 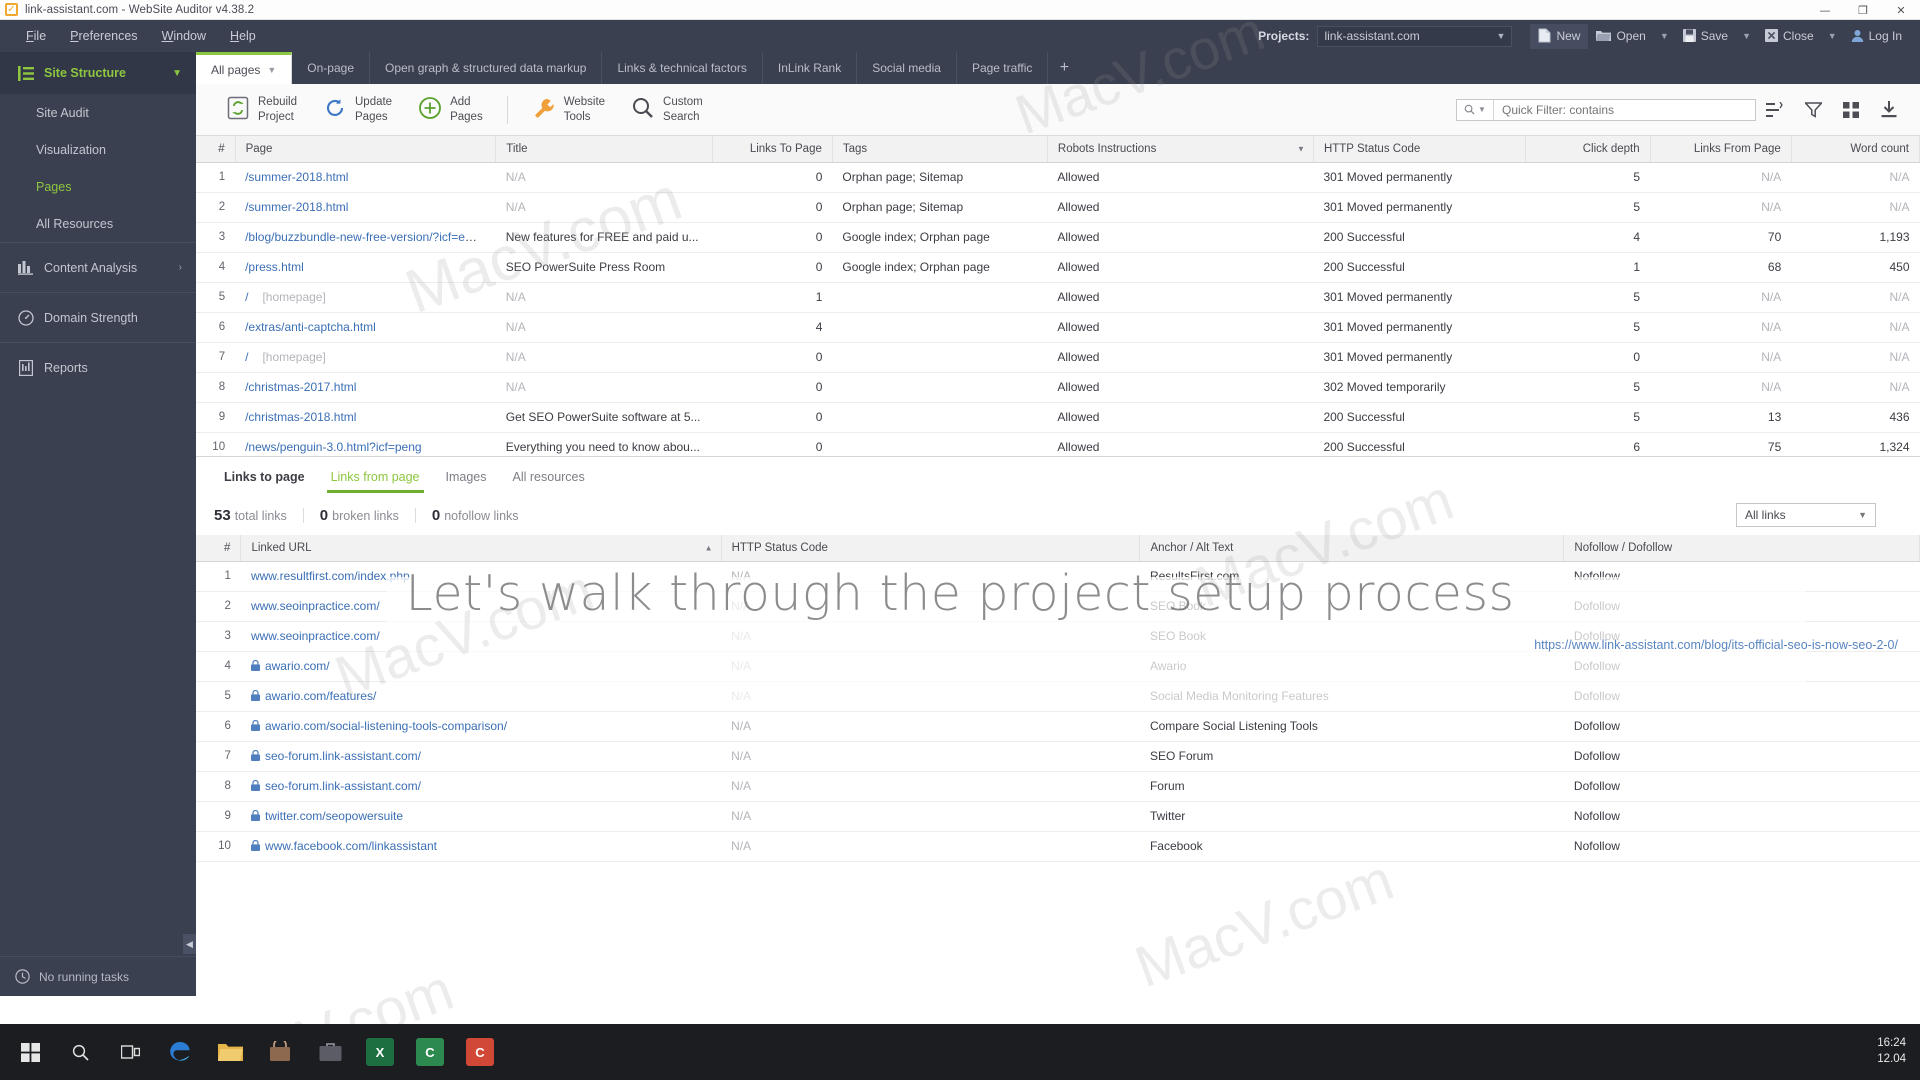 I want to click on tab-links-technical: Links & technical factors, so click(x=682, y=68).